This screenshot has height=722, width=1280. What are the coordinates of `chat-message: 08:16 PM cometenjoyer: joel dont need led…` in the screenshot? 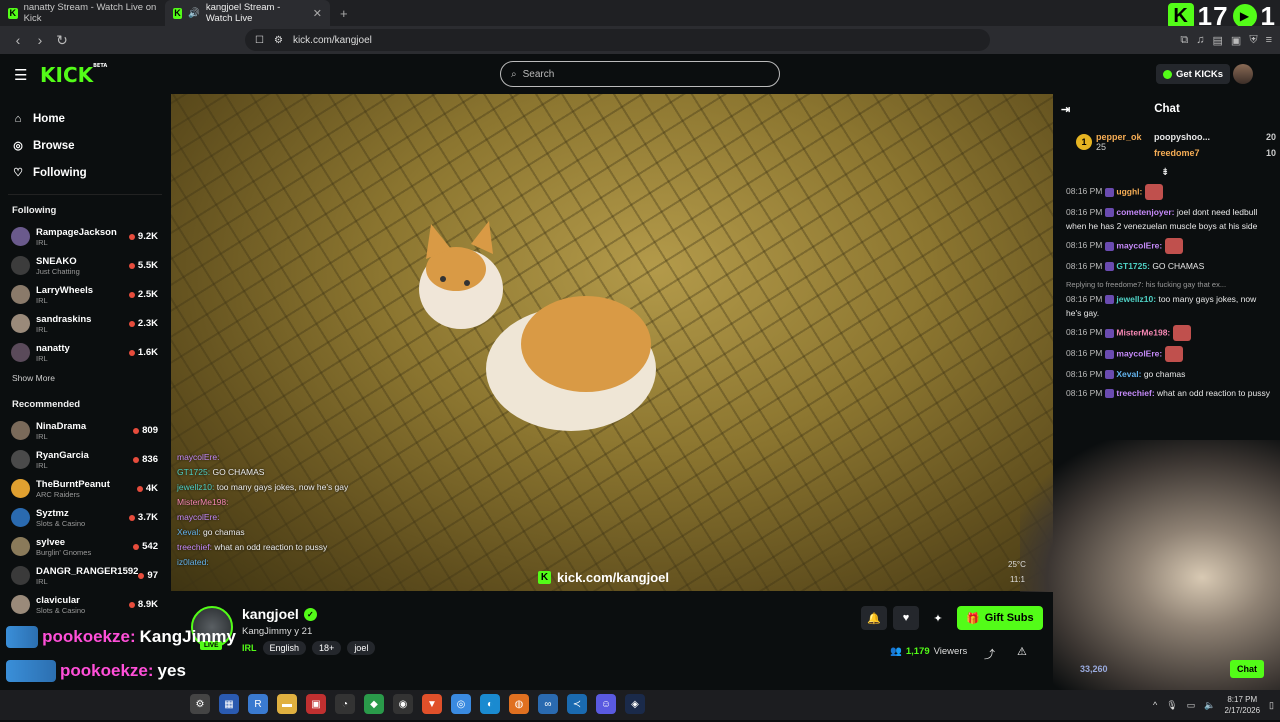 It's located at (1168, 219).